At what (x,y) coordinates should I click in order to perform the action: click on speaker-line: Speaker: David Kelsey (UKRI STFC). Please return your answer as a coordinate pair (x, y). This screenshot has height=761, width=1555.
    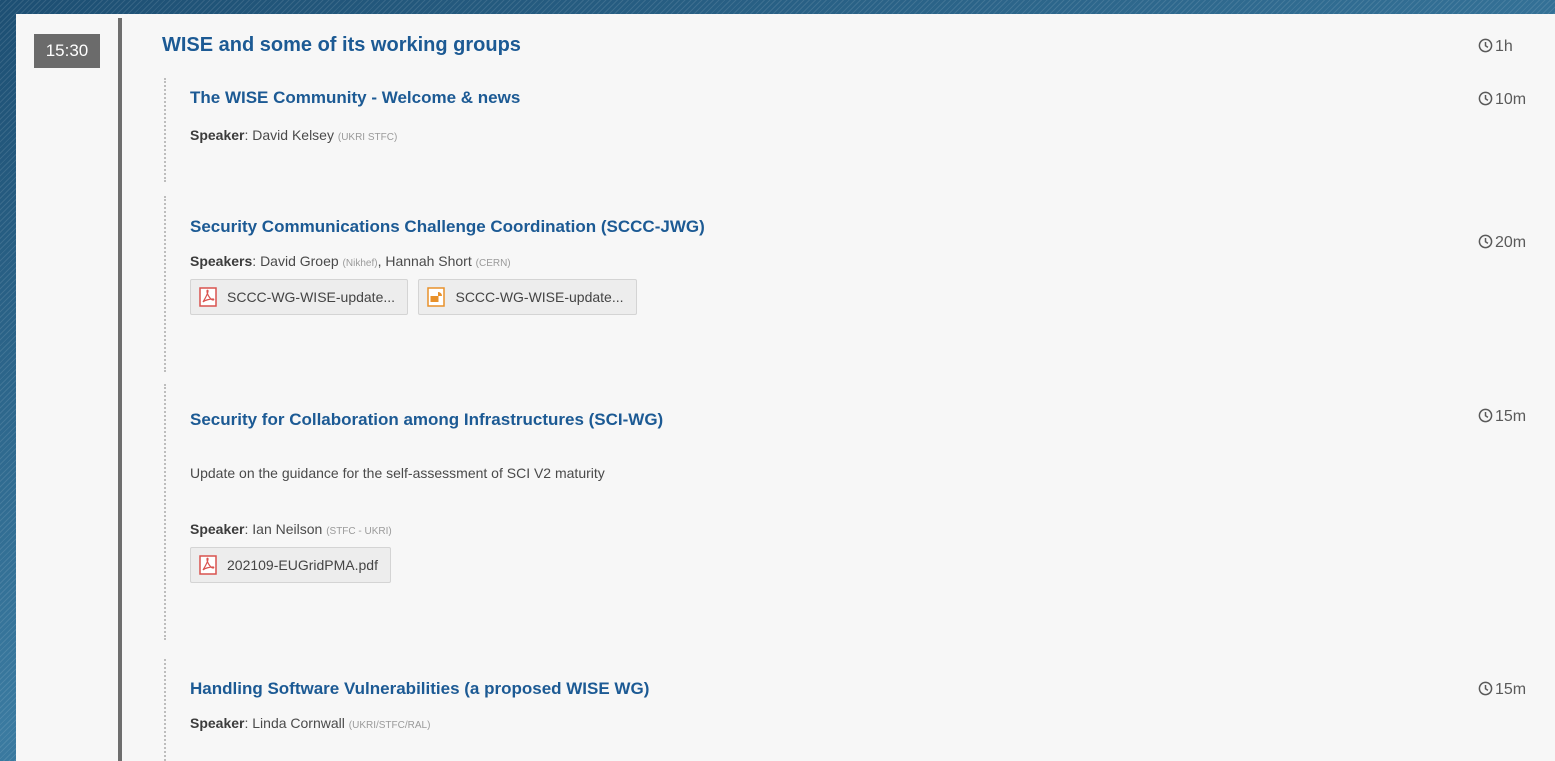
    Looking at the image, I should click on (294, 135).